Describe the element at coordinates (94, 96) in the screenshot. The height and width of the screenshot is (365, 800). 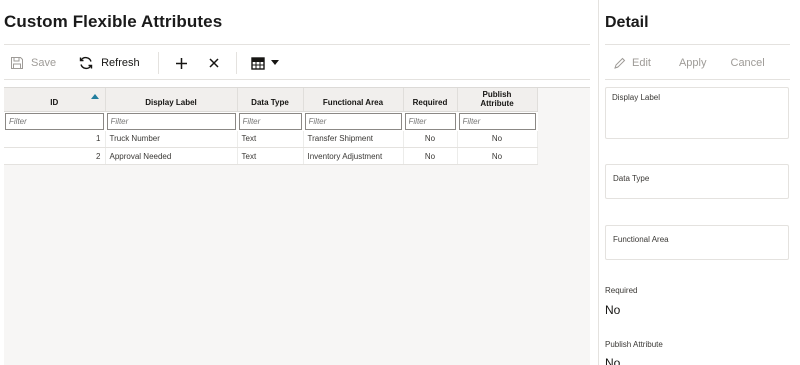
I see `sort-ascending-icon` at that location.